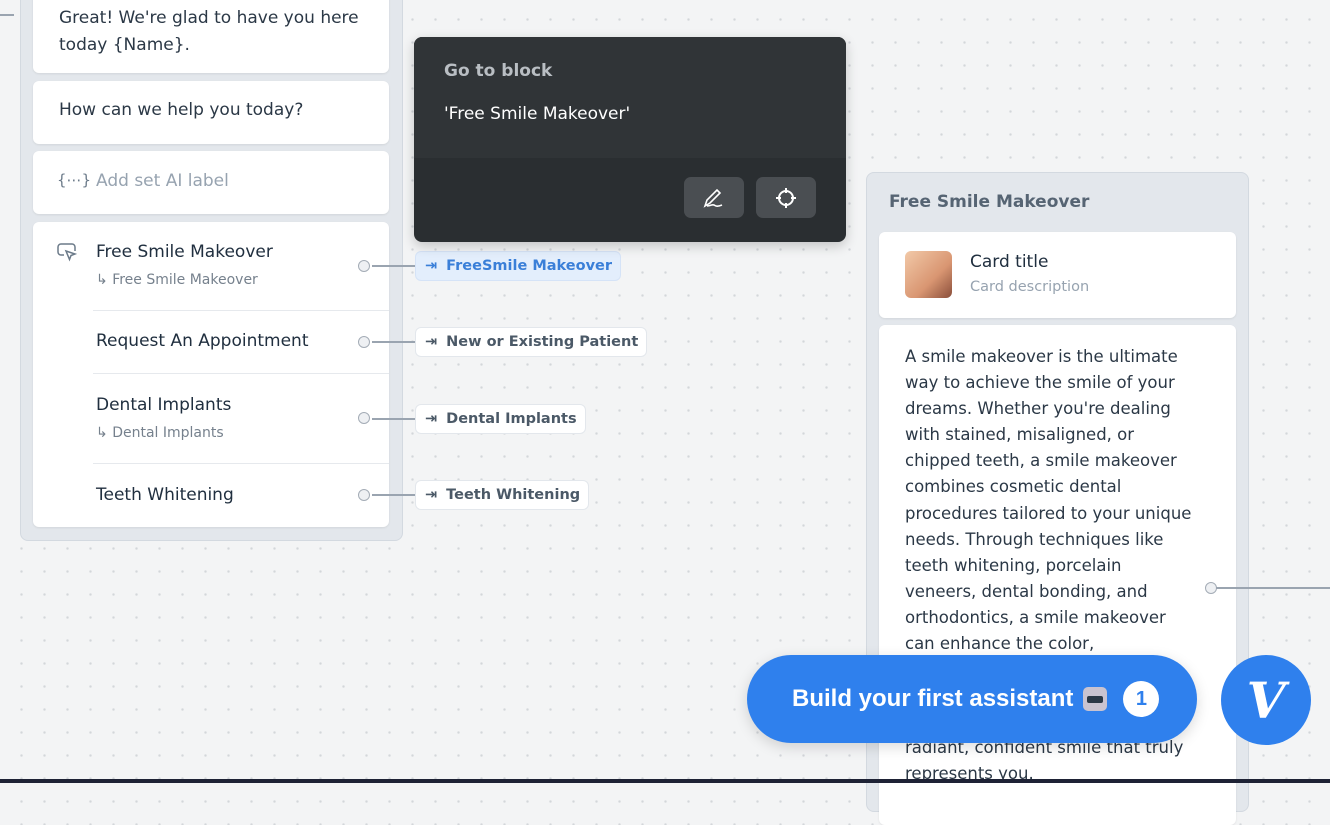  Describe the element at coordinates (74, 180) in the screenshot. I see `variable-braces-icon: {⋯}` at that location.